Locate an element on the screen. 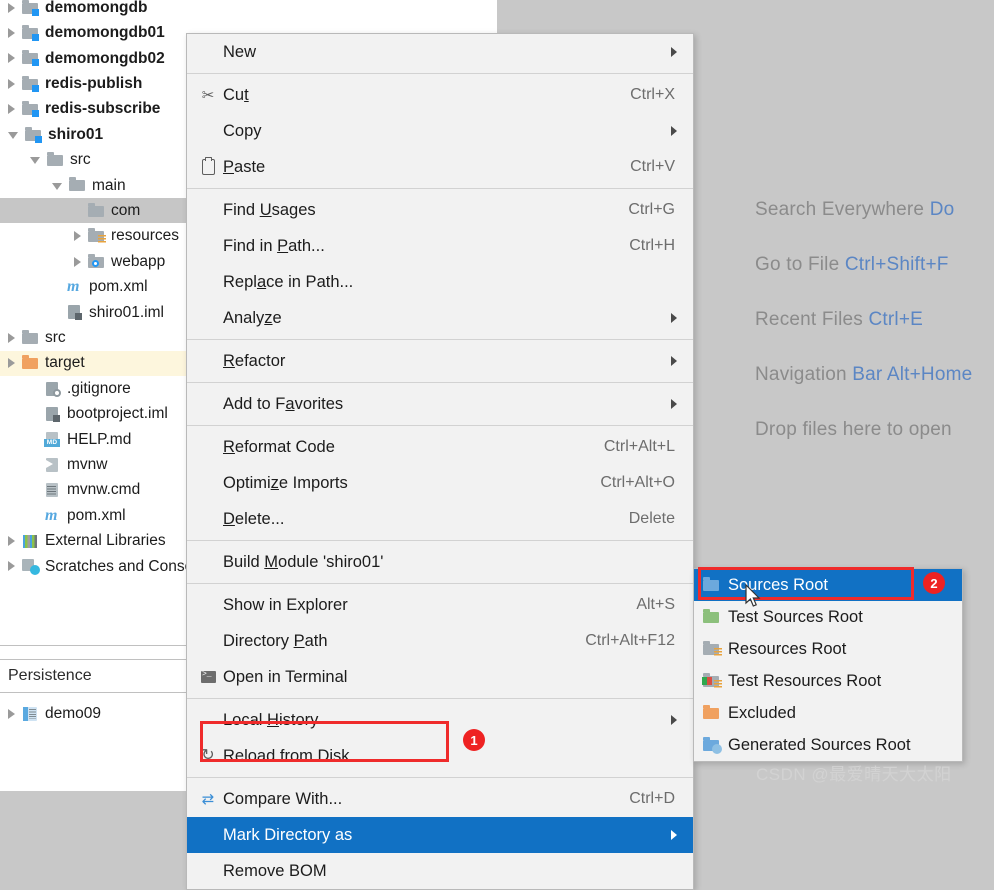 The height and width of the screenshot is (890, 994). script-file-icon is located at coordinates (52, 465).